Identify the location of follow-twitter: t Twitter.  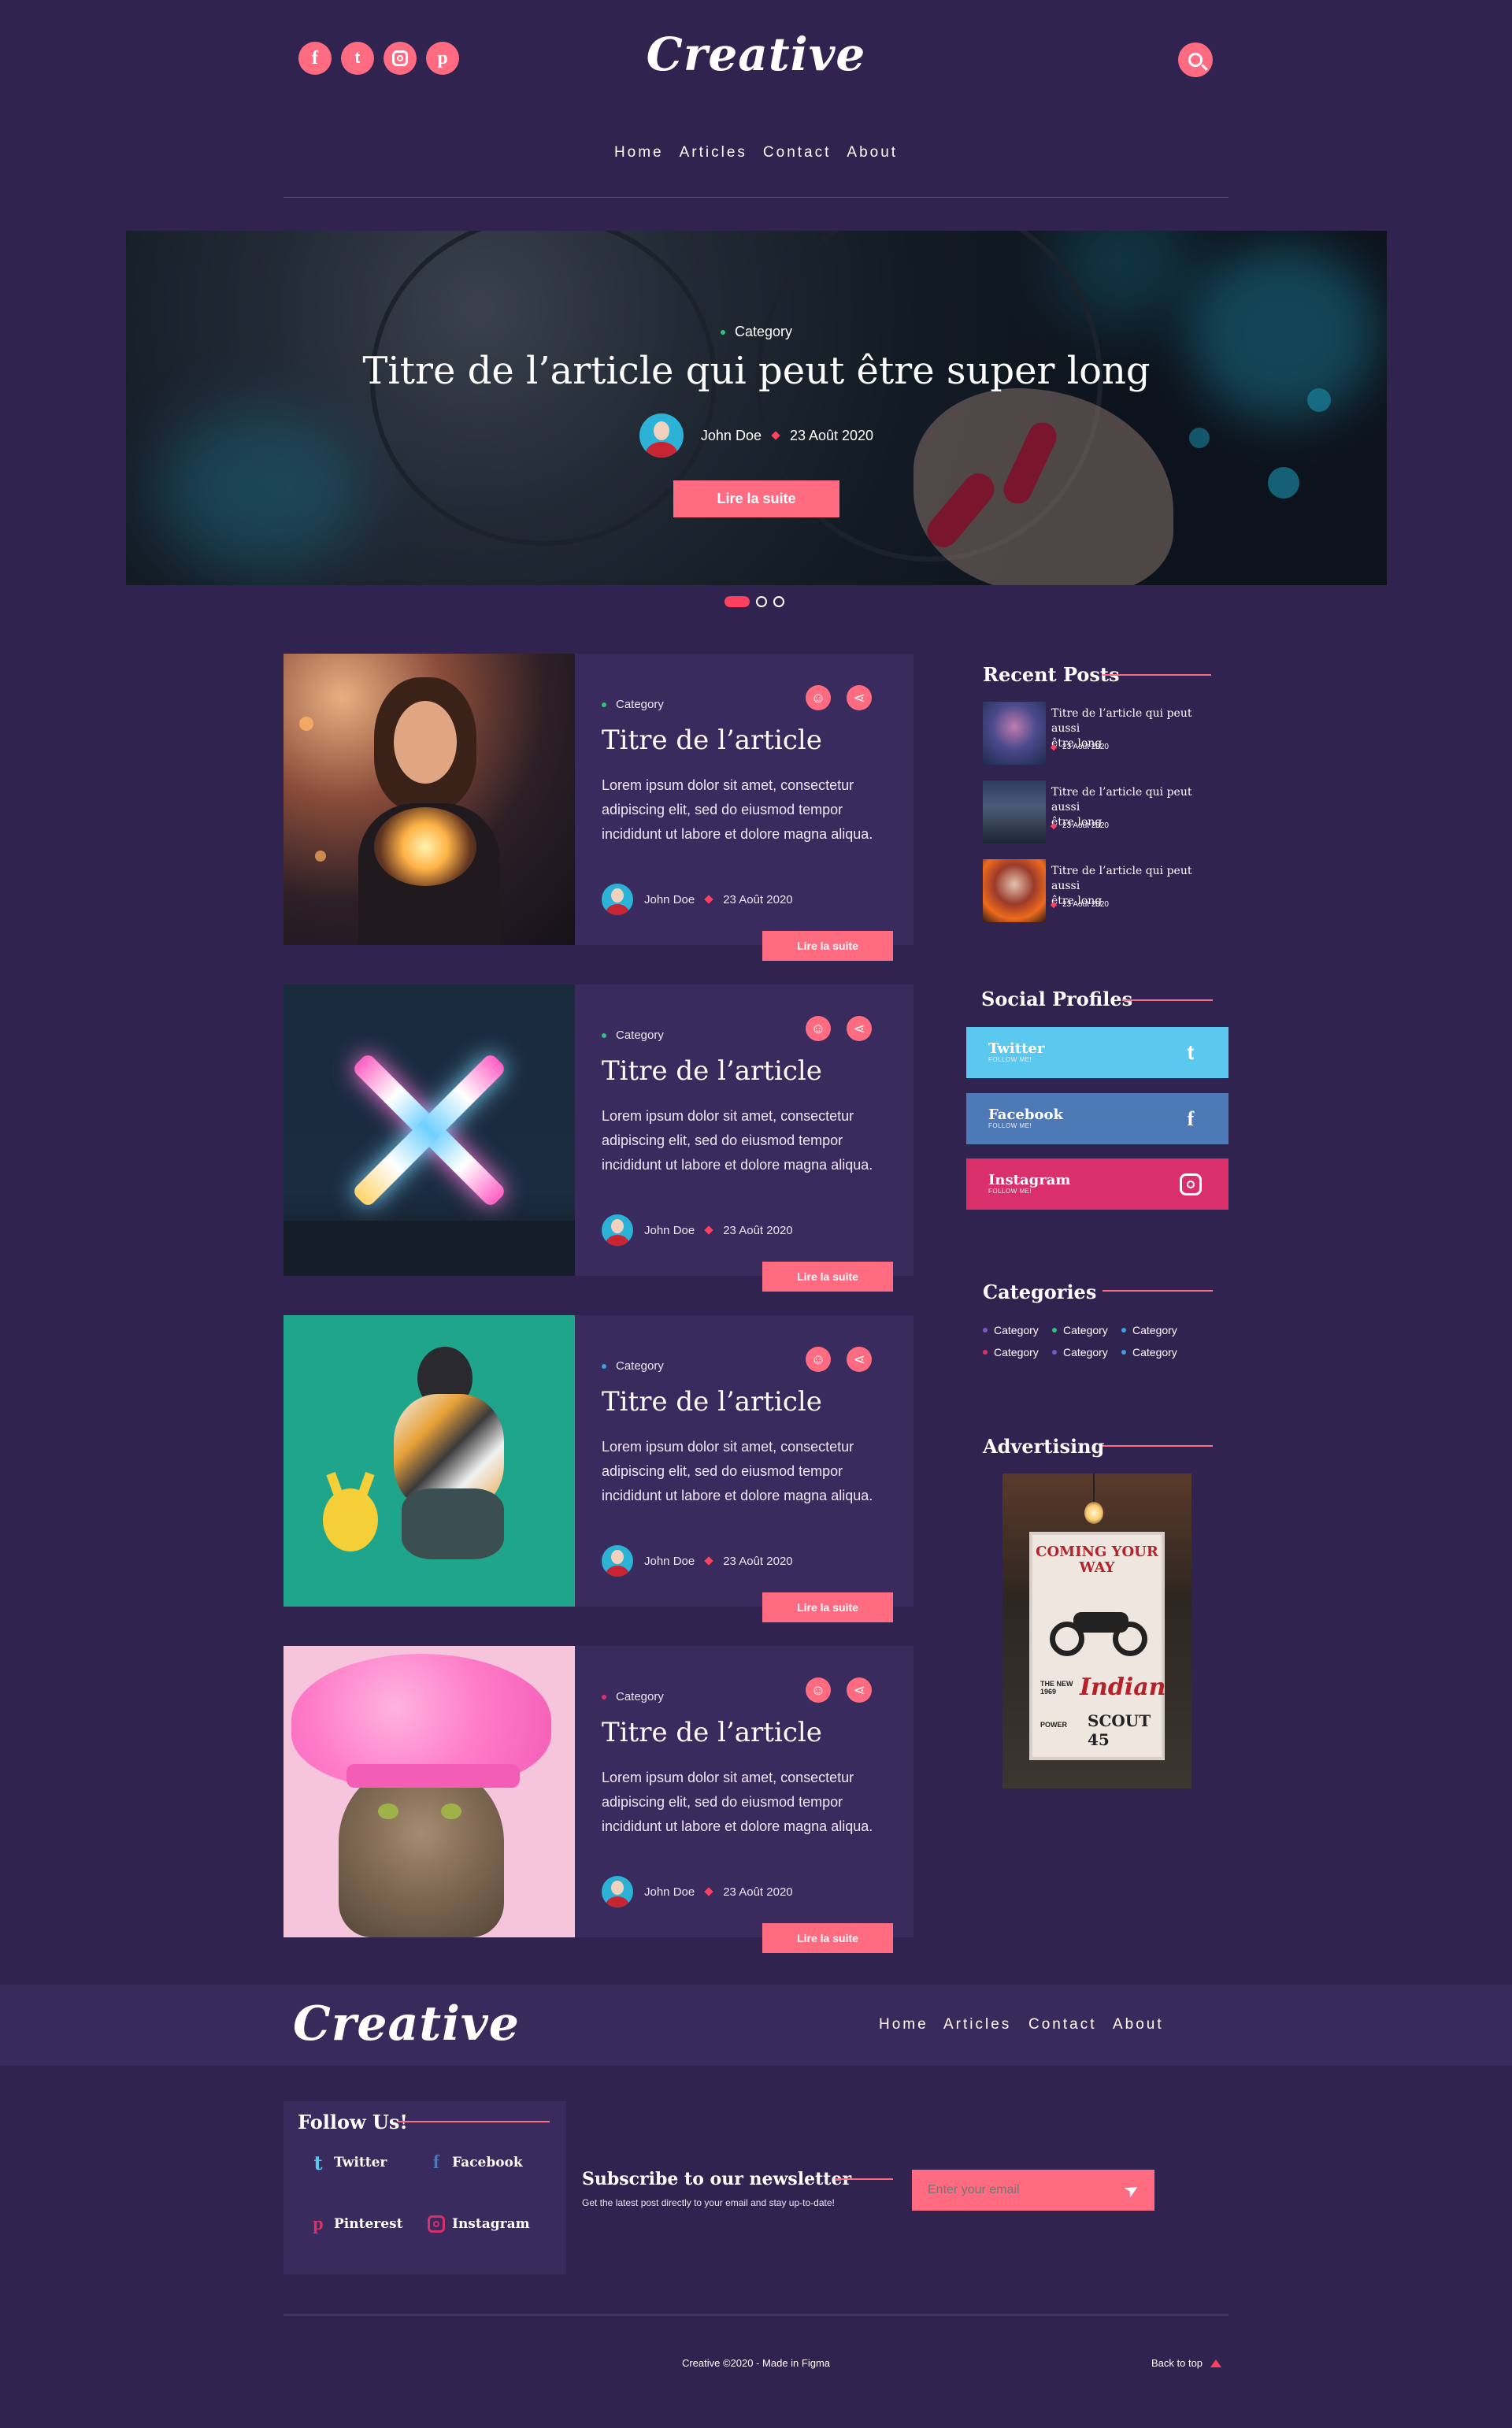
(347, 2163).